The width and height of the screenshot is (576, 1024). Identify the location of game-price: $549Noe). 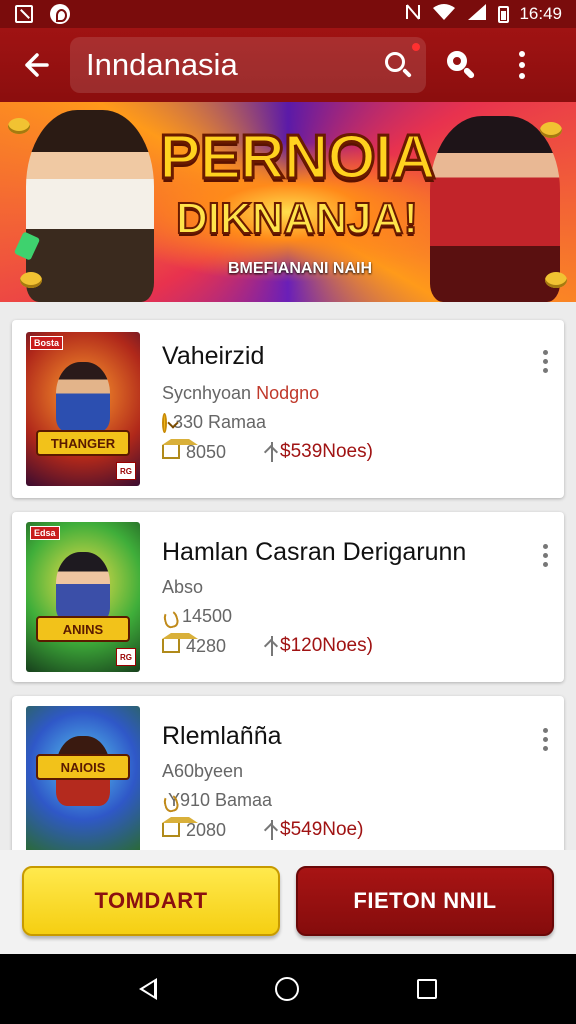
(322, 829).